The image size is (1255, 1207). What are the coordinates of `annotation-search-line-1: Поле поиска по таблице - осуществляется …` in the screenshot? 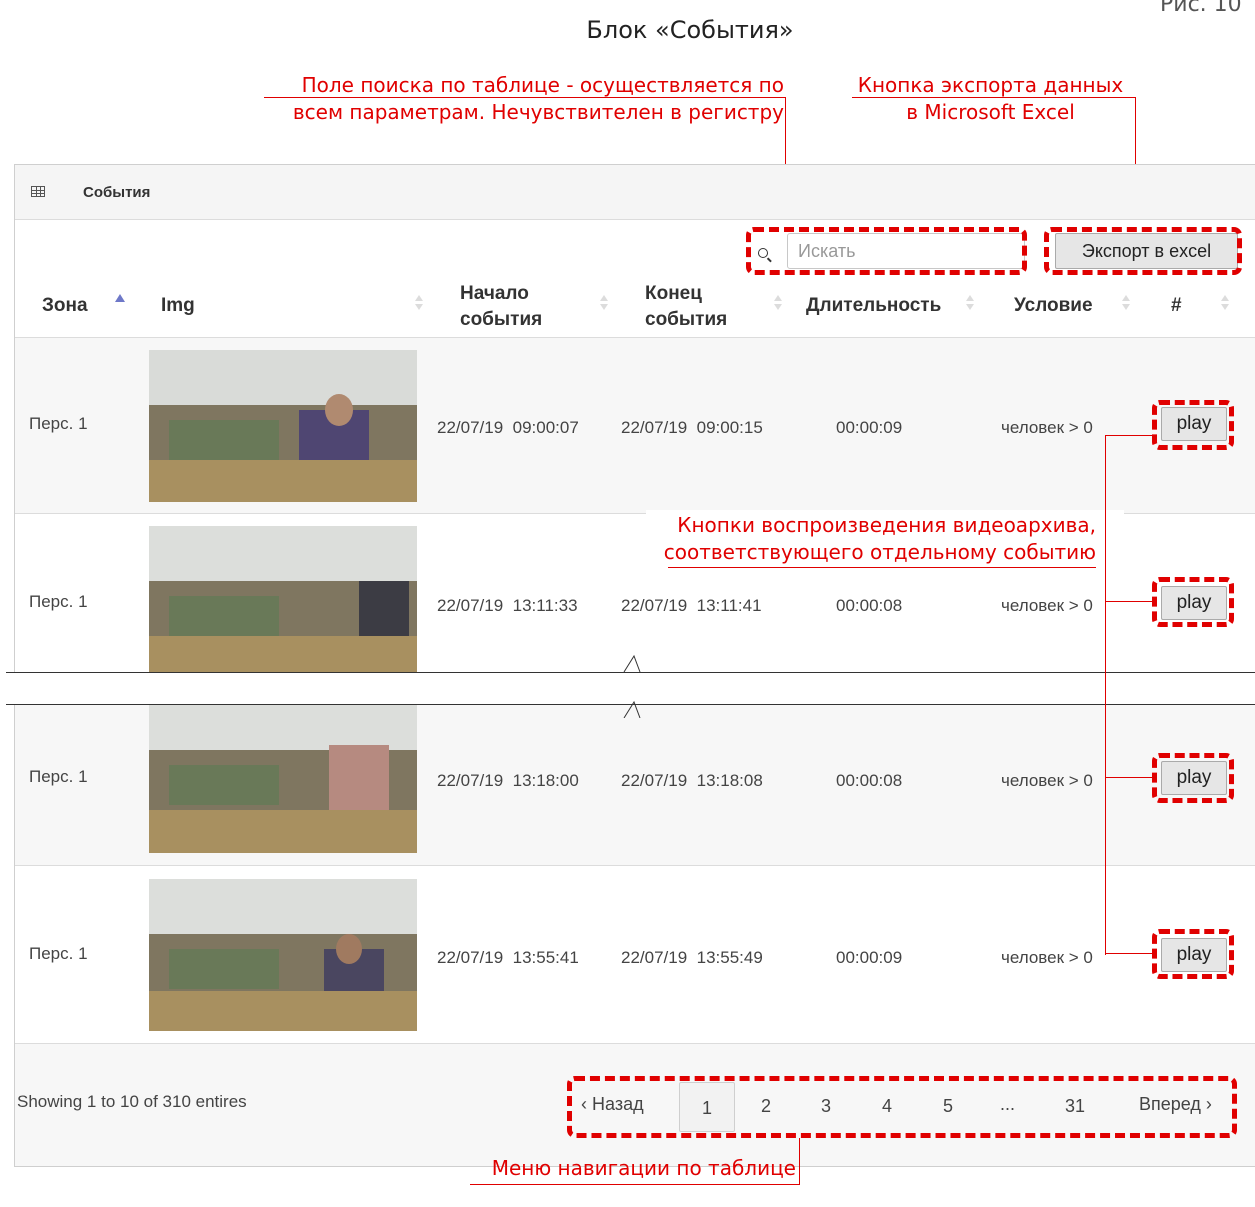 It's located at (542, 85).